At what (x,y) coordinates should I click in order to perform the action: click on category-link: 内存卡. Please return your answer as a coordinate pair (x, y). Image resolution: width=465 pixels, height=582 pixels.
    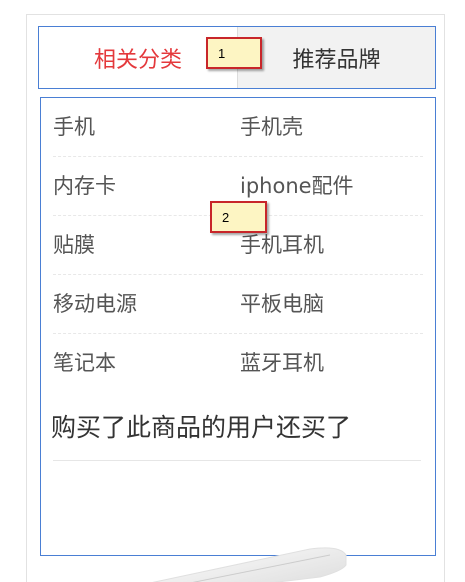
    Looking at the image, I should click on (84, 186).